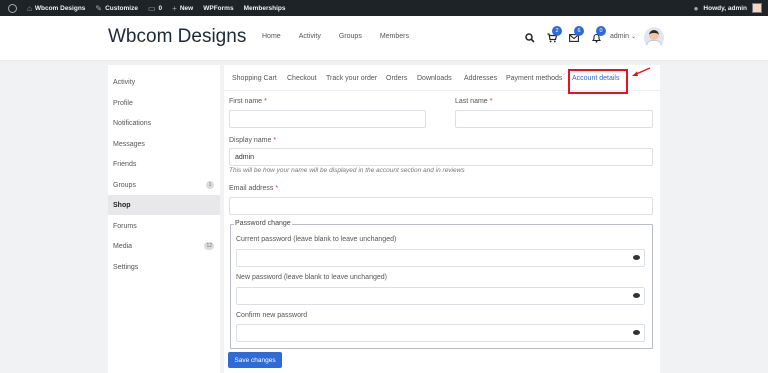  I want to click on nav-activity: Activity, so click(310, 36).